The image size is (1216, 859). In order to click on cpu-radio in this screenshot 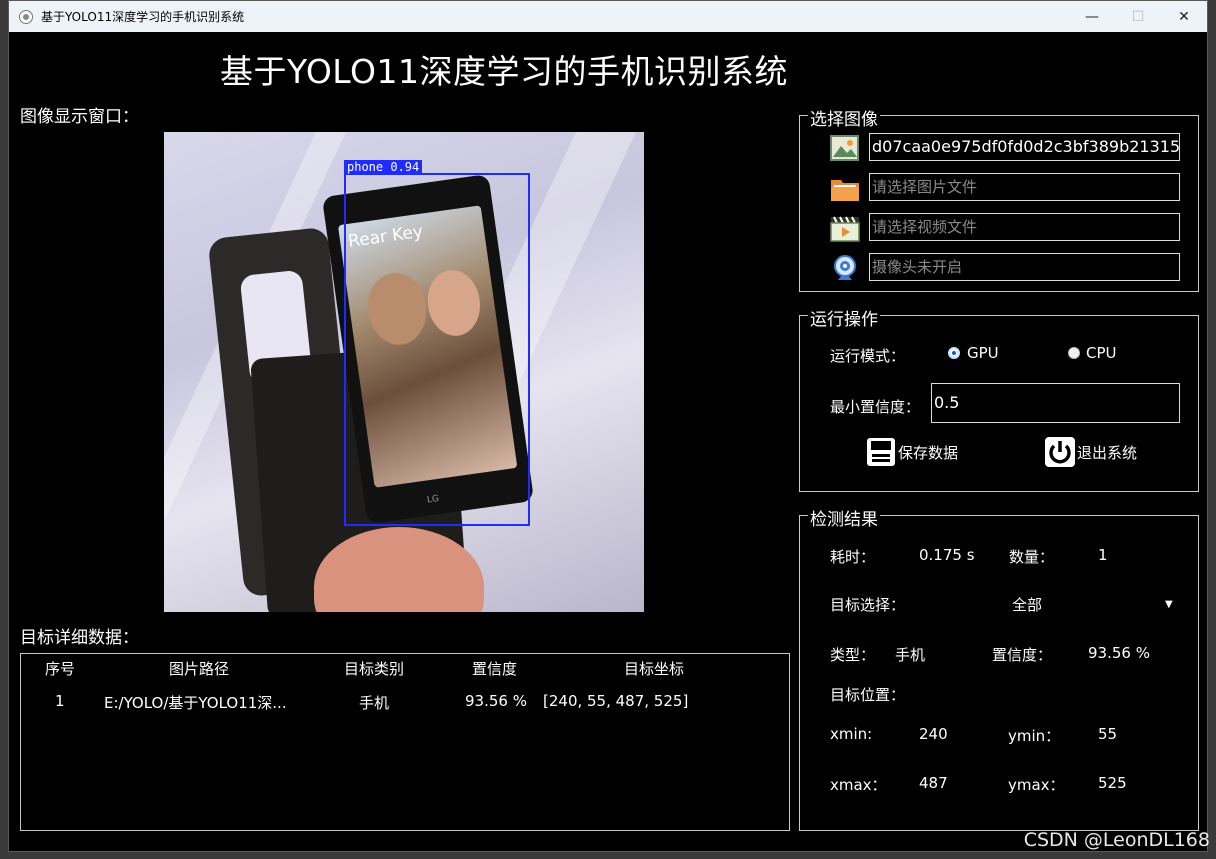, I will do `click(1074, 353)`.